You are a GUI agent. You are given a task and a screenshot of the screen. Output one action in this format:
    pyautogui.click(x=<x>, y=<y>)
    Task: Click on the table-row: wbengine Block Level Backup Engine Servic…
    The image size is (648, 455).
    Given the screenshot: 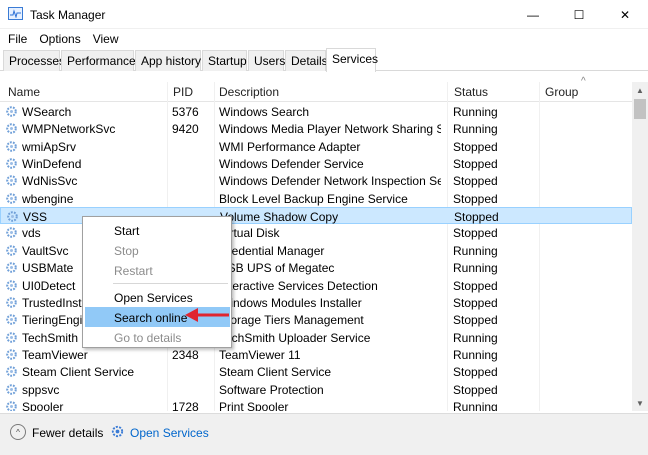 What is the action you would take?
    pyautogui.click(x=316, y=198)
    